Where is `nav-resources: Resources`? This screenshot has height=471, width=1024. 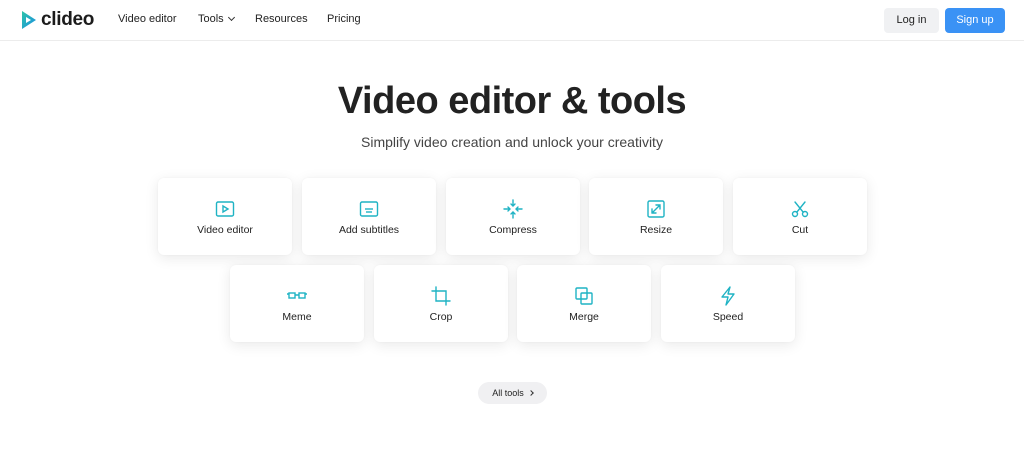
nav-resources: Resources is located at coordinates (281, 19).